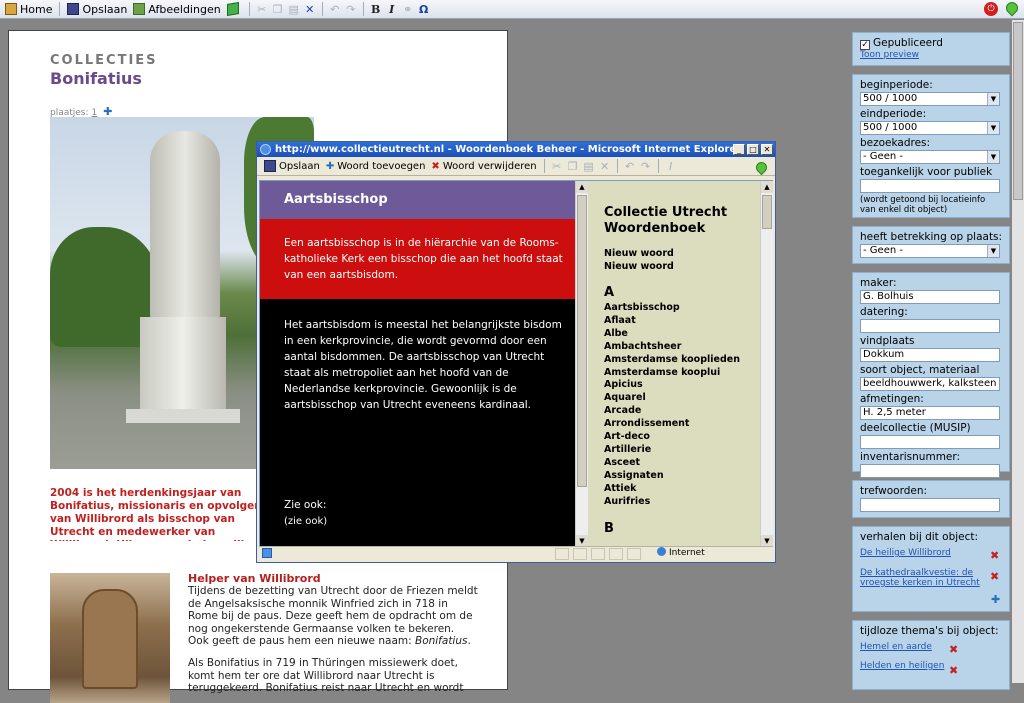 This screenshot has height=703, width=1024. What do you see at coordinates (682, 373) in the screenshot?
I see `word-link: Amsterdamse kooplui` at bounding box center [682, 373].